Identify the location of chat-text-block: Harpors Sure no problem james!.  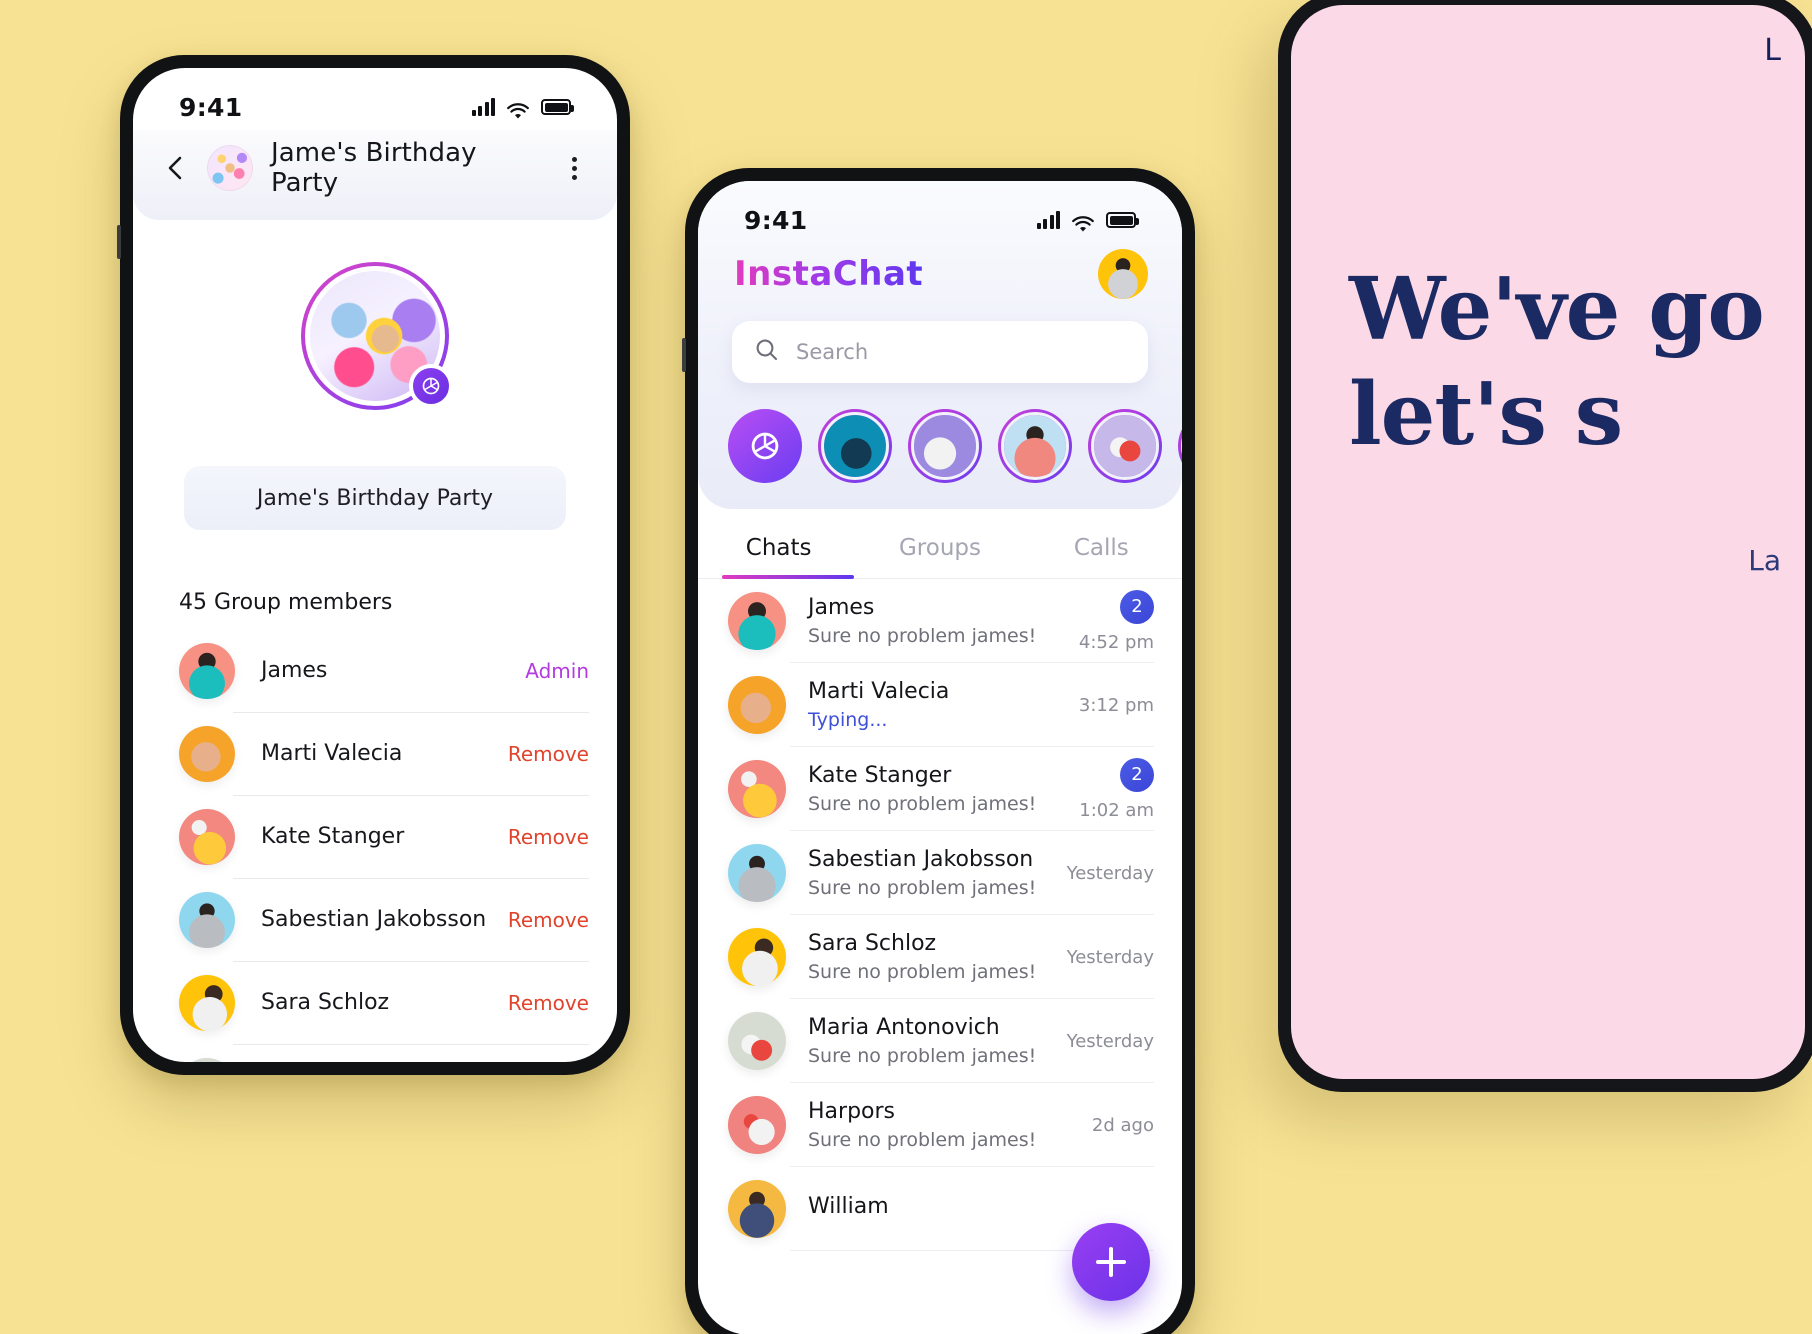
(950, 1125).